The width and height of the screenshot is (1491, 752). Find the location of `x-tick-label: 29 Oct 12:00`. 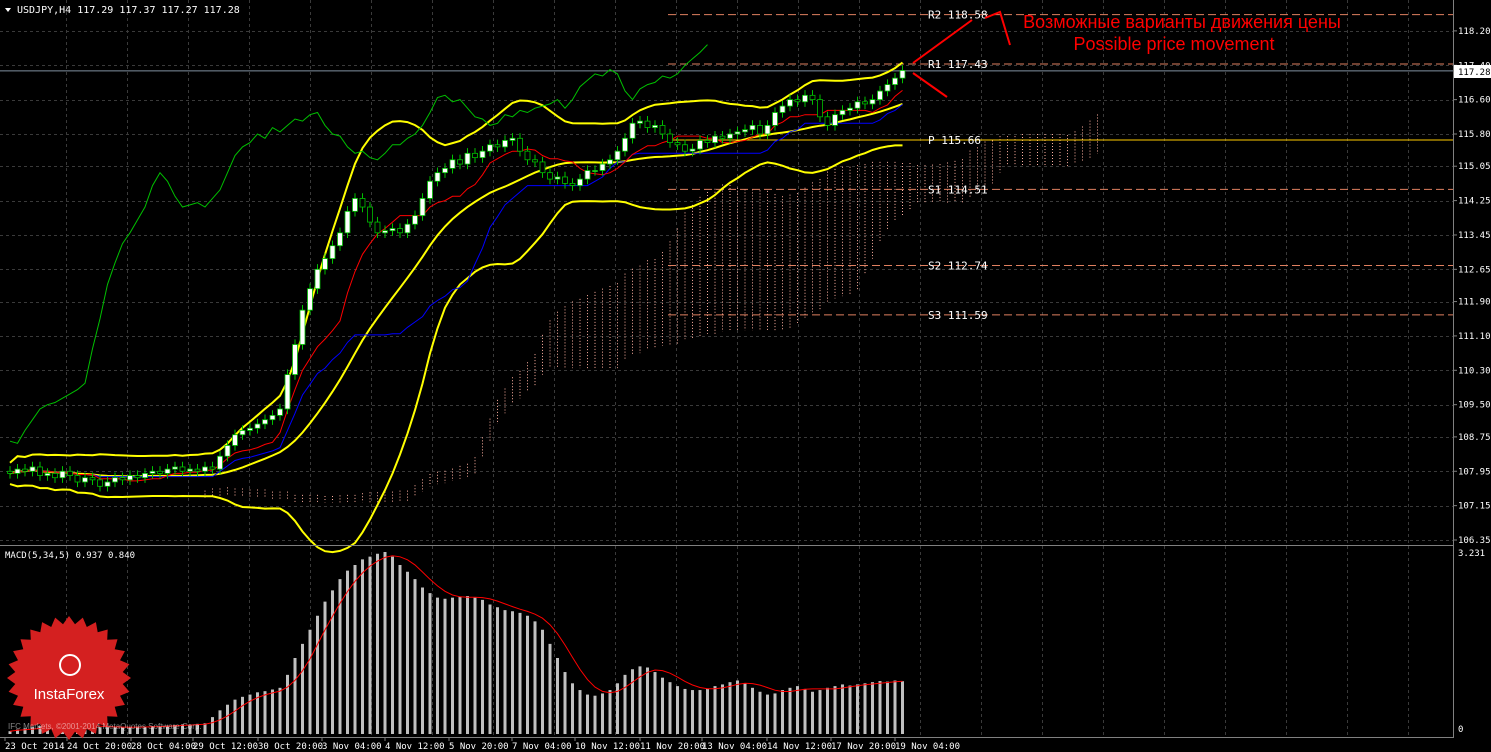

x-tick-label: 29 Oct 12:00 is located at coordinates (225, 747).